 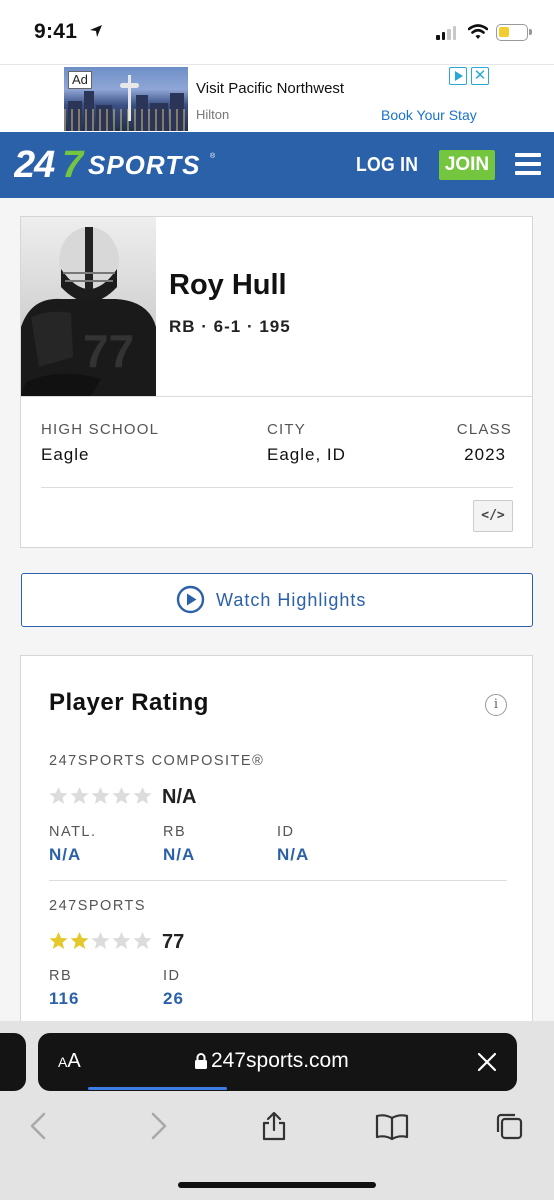 What do you see at coordinates (270, 88) in the screenshot?
I see `ad-title: Visit Pacific Northwest` at bounding box center [270, 88].